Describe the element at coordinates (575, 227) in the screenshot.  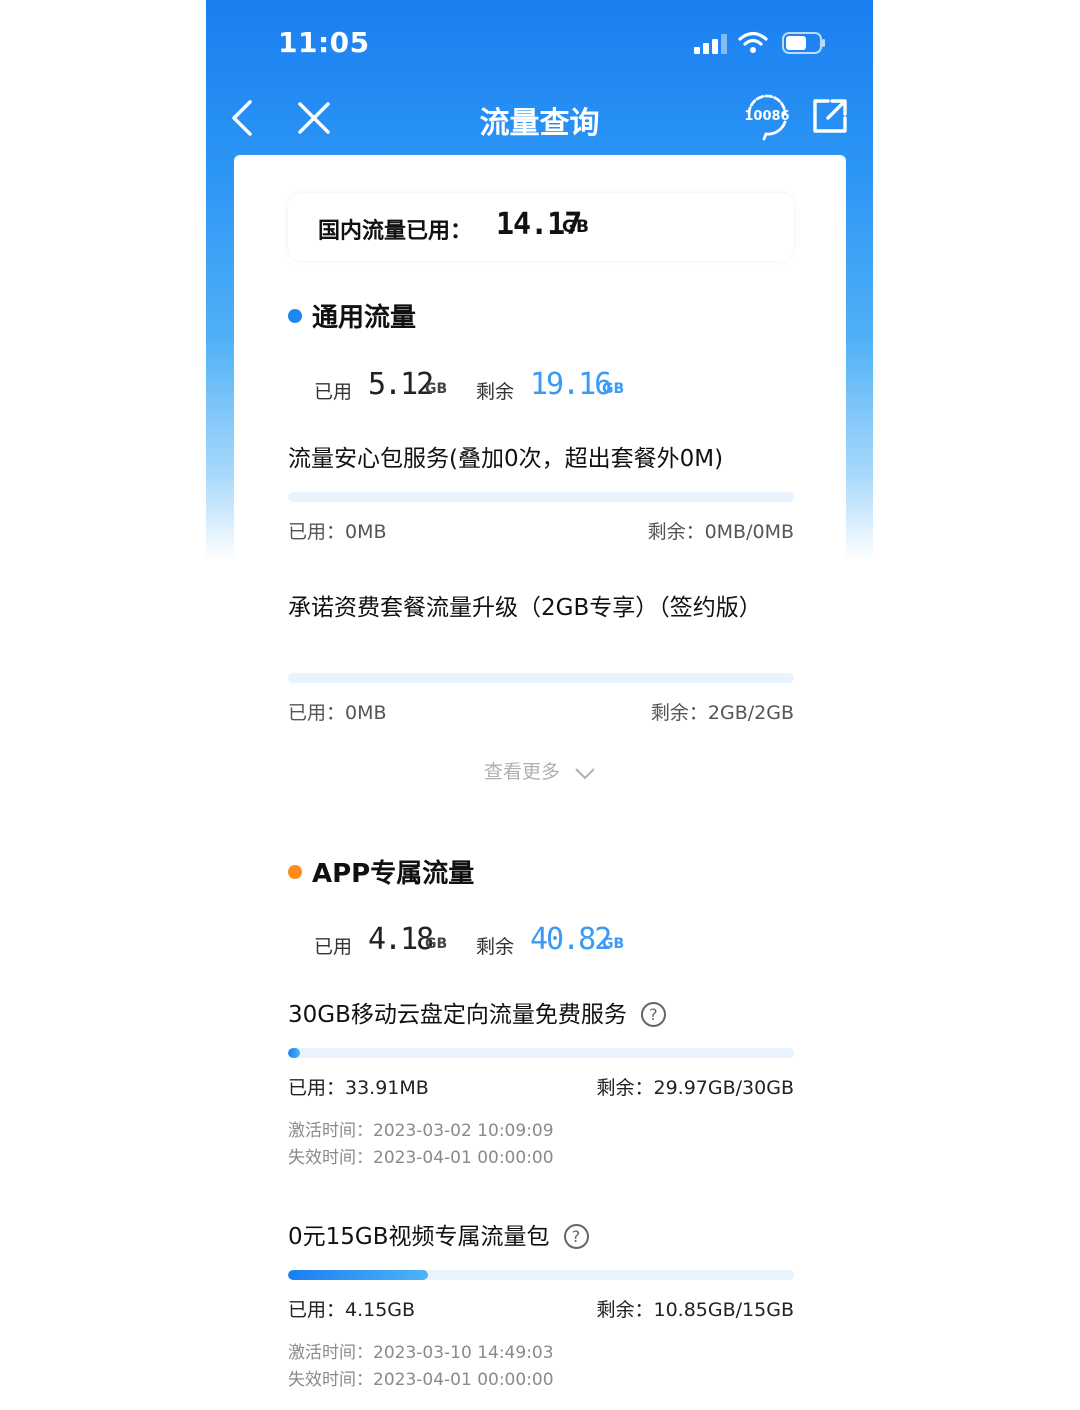
I see `domestic-usage-unit: GB` at that location.